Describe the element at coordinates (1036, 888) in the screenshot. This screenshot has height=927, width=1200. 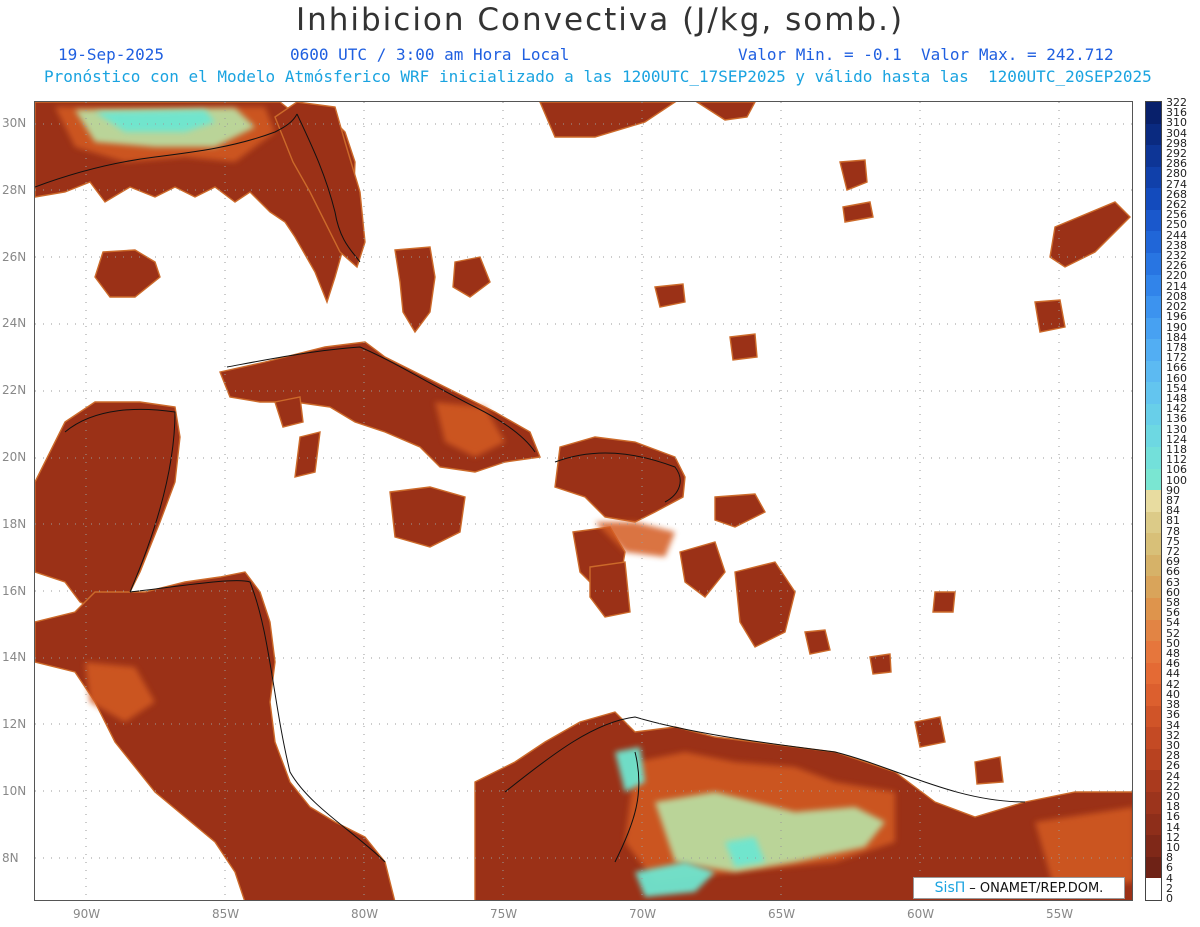
I see `credit-text: – ONAMET/REP.DOM.` at that location.